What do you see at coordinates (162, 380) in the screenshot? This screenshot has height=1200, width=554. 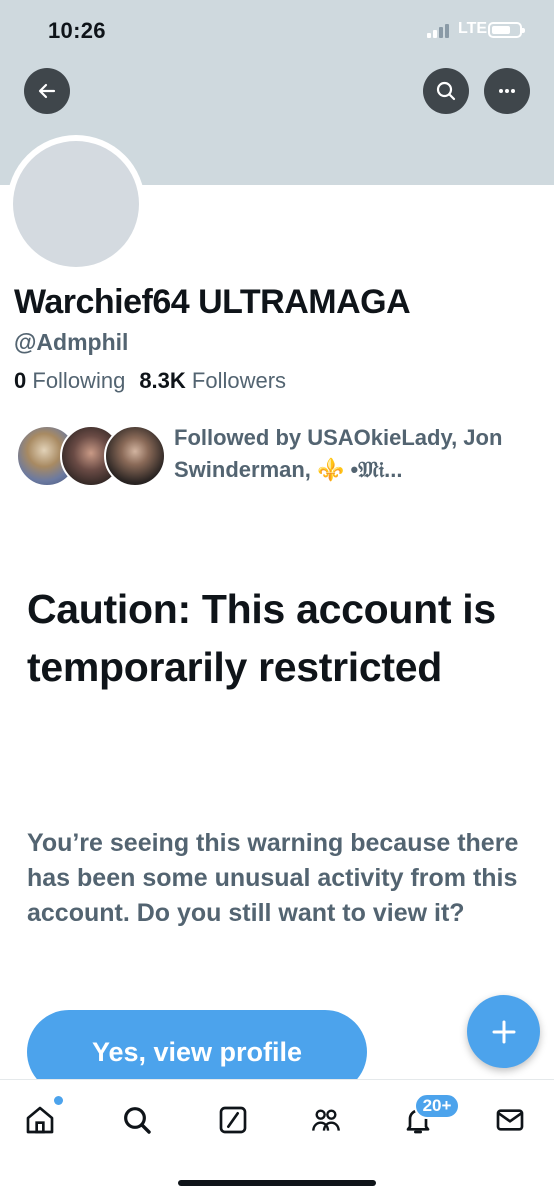 I see `followers-count: 8.3K` at bounding box center [162, 380].